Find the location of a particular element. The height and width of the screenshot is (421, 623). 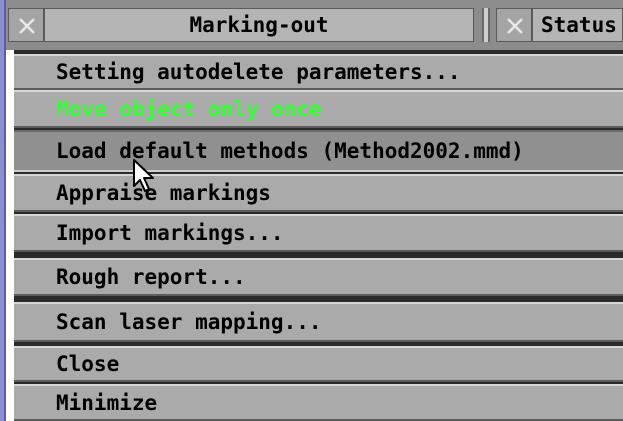

title-bar: Marking-out Status is located at coordinates (314, 25).